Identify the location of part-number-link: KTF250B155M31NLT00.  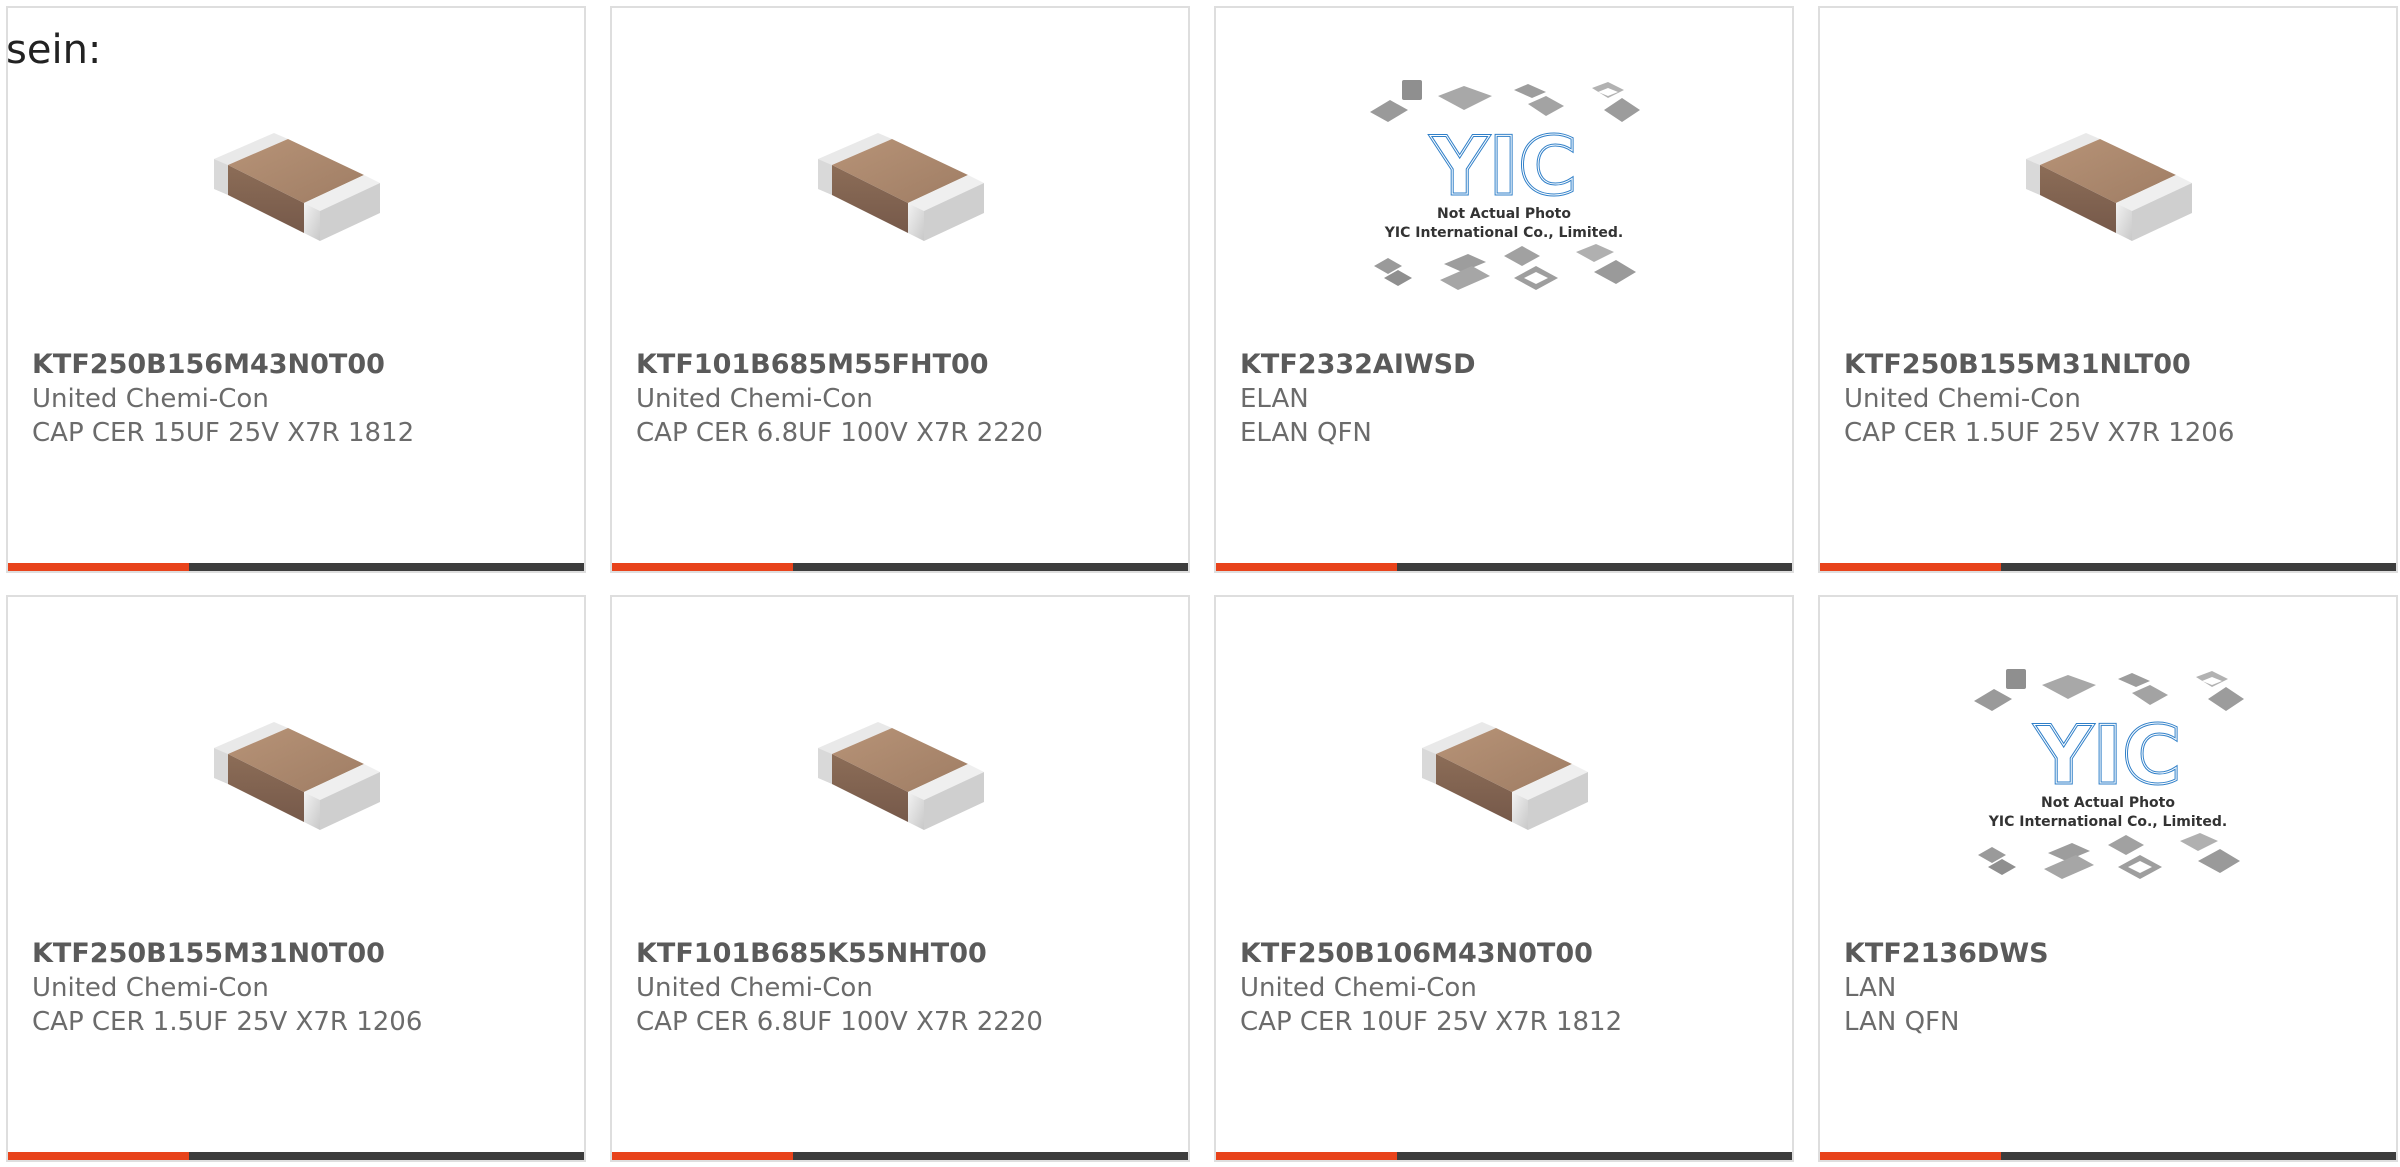
(2110, 365).